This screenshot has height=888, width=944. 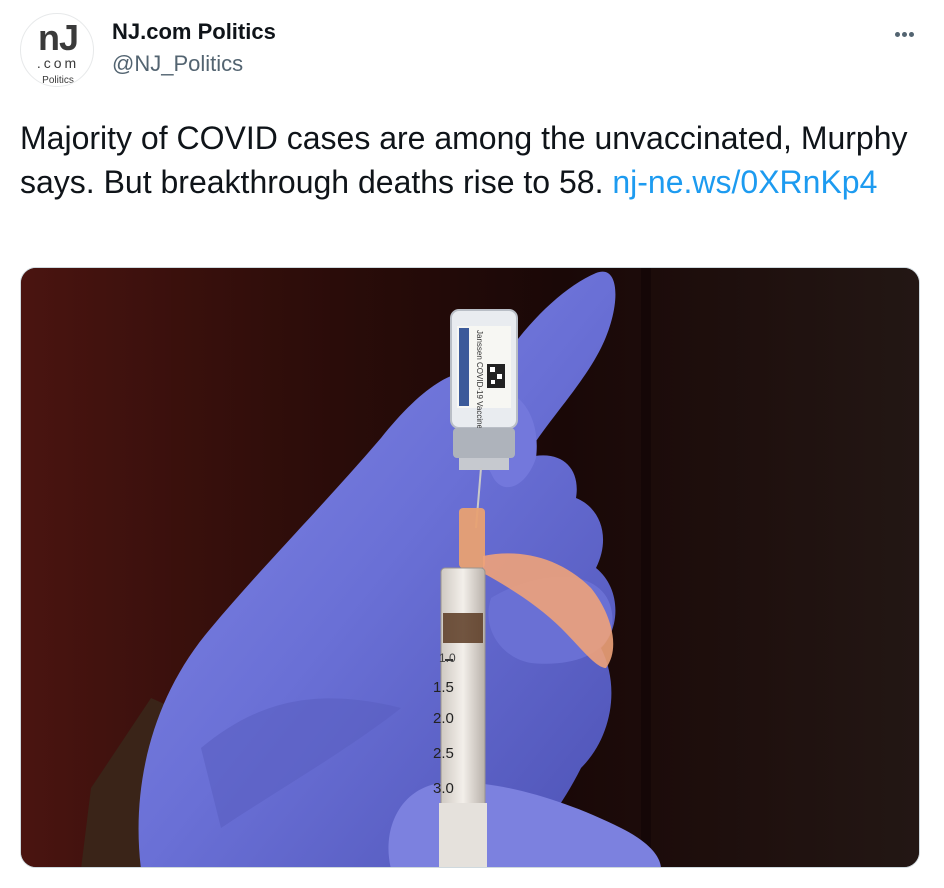 I want to click on syringe-mark: 2.5, so click(x=443, y=753).